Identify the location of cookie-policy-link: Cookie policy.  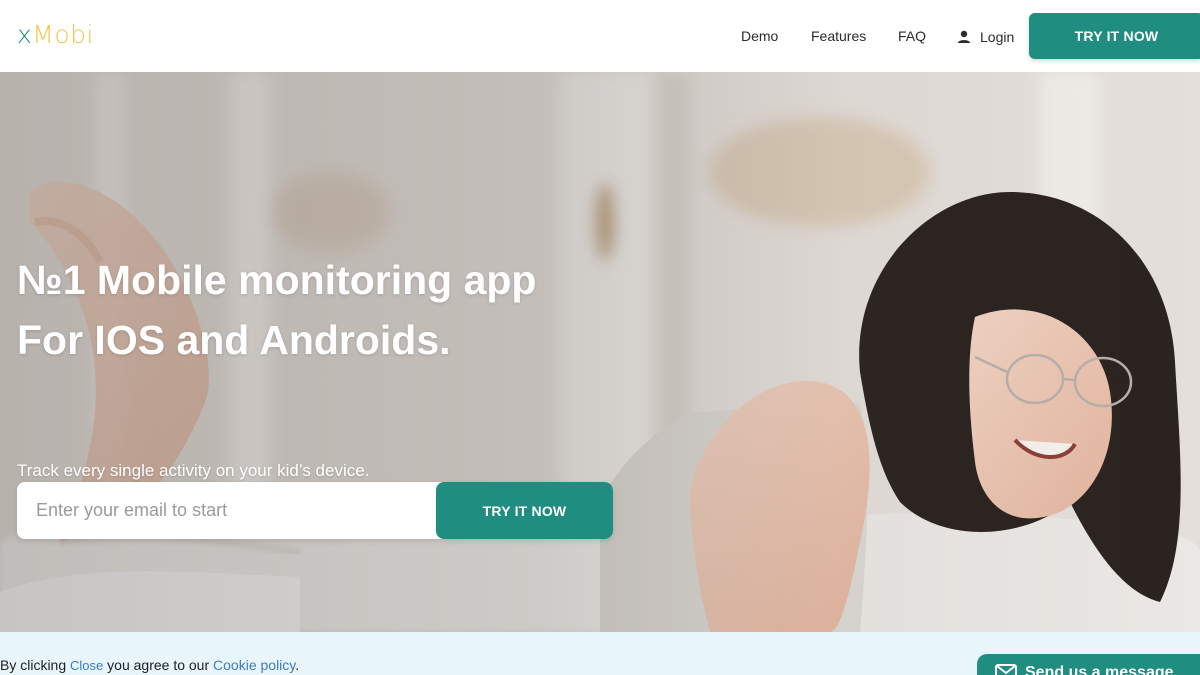
(254, 665).